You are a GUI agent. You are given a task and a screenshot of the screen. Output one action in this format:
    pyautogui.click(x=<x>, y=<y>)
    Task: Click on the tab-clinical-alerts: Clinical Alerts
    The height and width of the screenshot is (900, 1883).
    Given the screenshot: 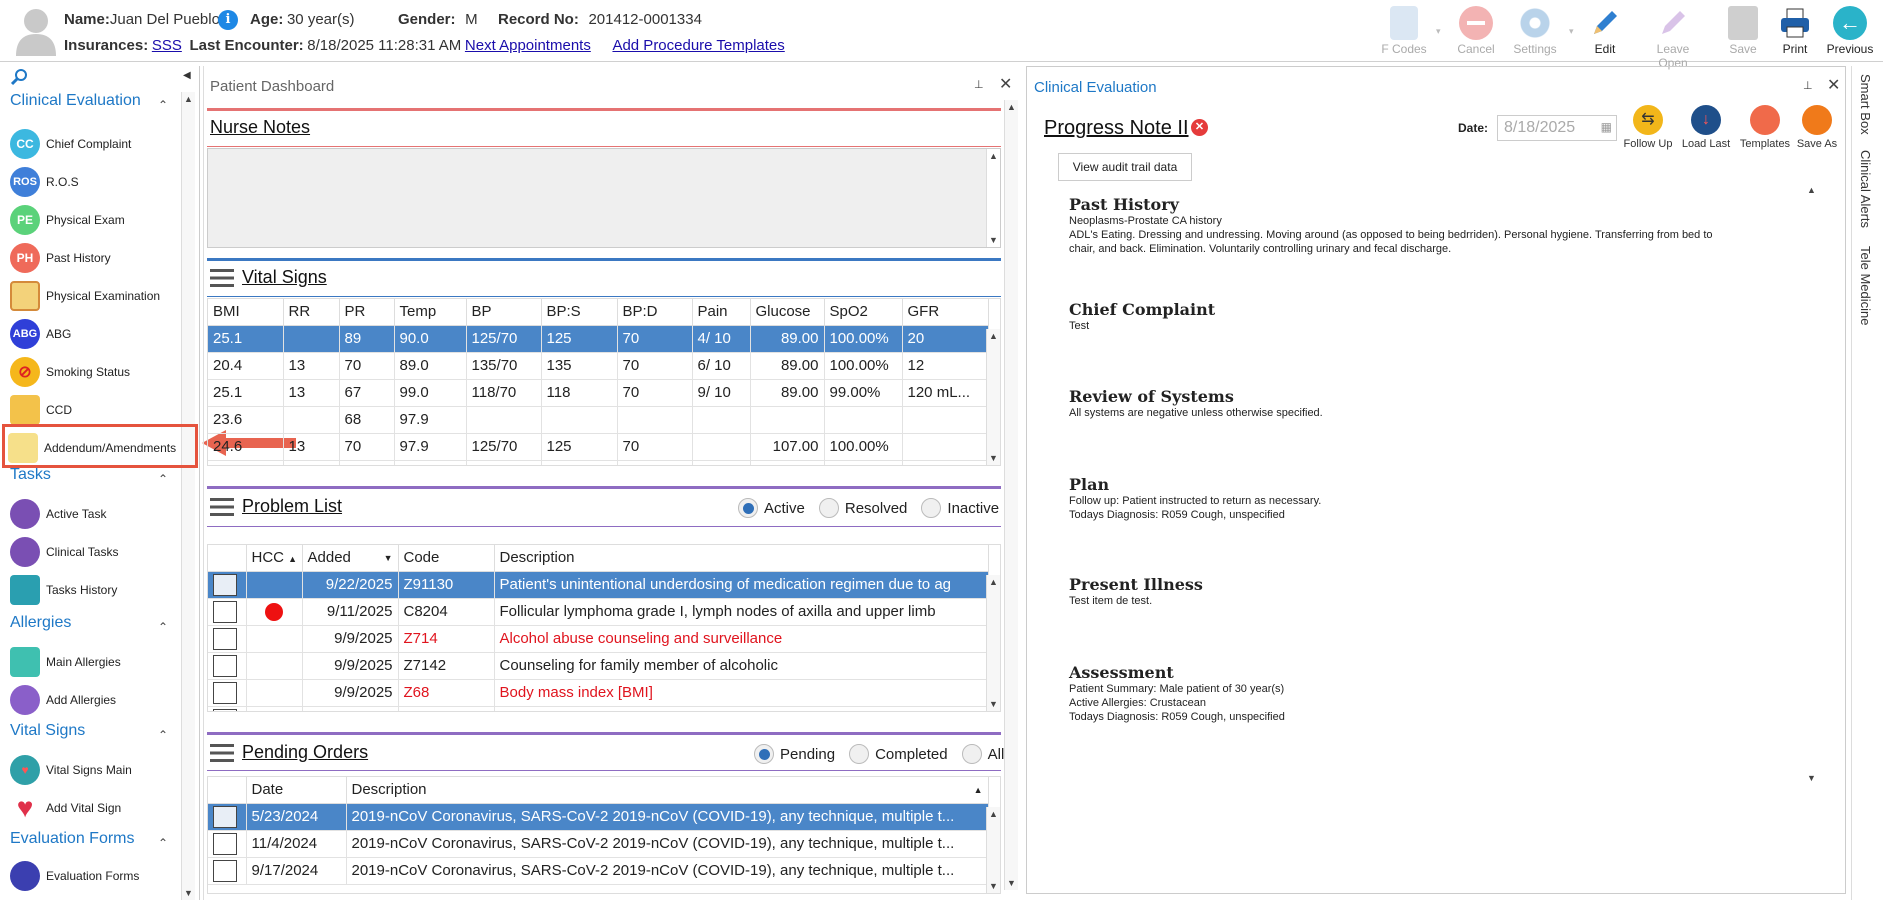 What is the action you would take?
    pyautogui.click(x=1865, y=189)
    